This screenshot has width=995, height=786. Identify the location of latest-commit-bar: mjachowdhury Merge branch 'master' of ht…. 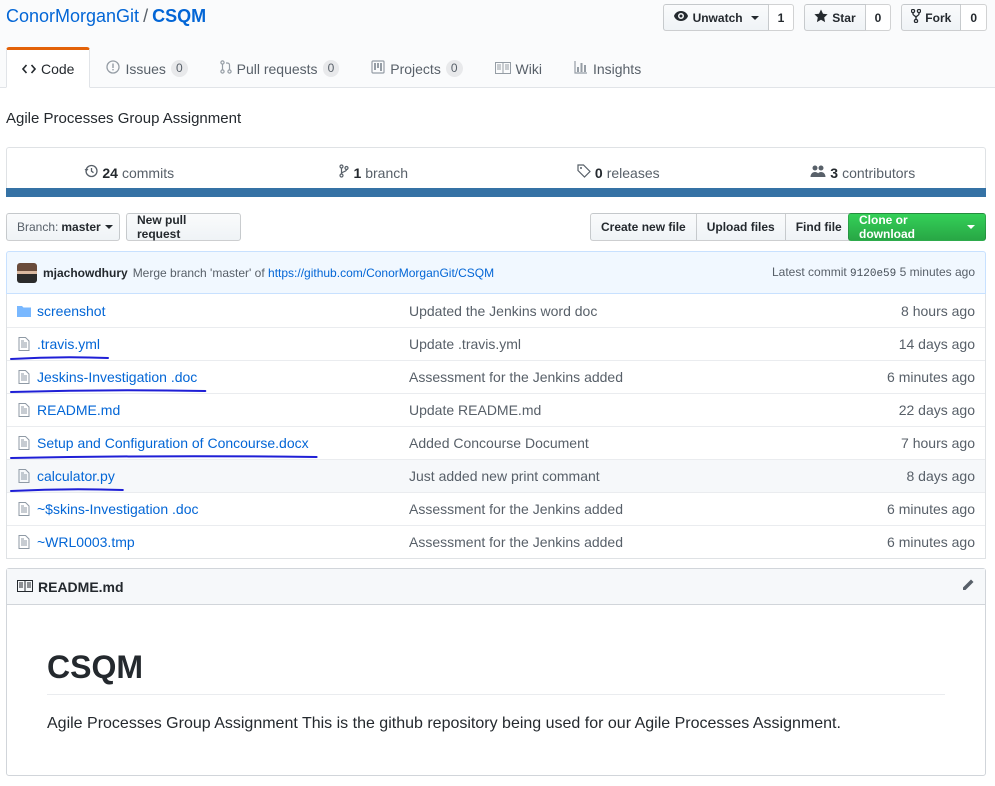
(496, 272).